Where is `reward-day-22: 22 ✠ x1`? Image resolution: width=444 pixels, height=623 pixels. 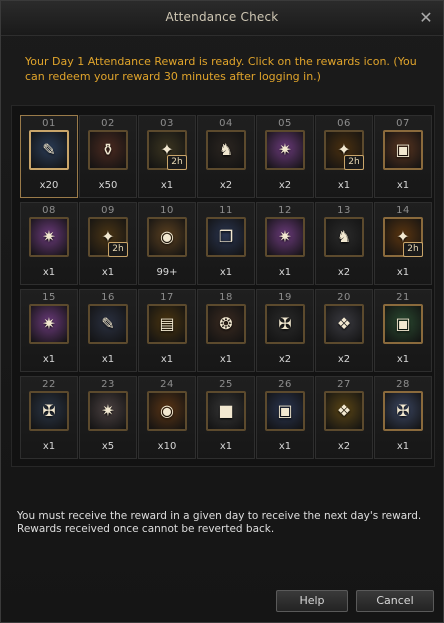
reward-day-22: 22 ✠ x1 is located at coordinates (49, 417).